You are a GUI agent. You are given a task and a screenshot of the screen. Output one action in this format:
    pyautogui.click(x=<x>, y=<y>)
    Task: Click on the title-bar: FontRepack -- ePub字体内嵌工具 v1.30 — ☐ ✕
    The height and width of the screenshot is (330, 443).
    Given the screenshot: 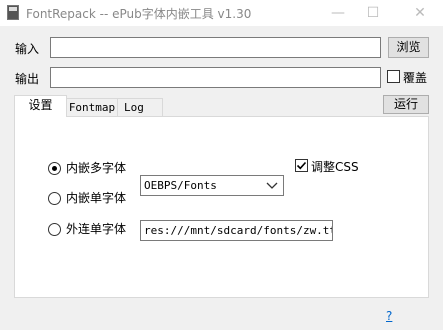 What is the action you would take?
    pyautogui.click(x=221, y=13)
    